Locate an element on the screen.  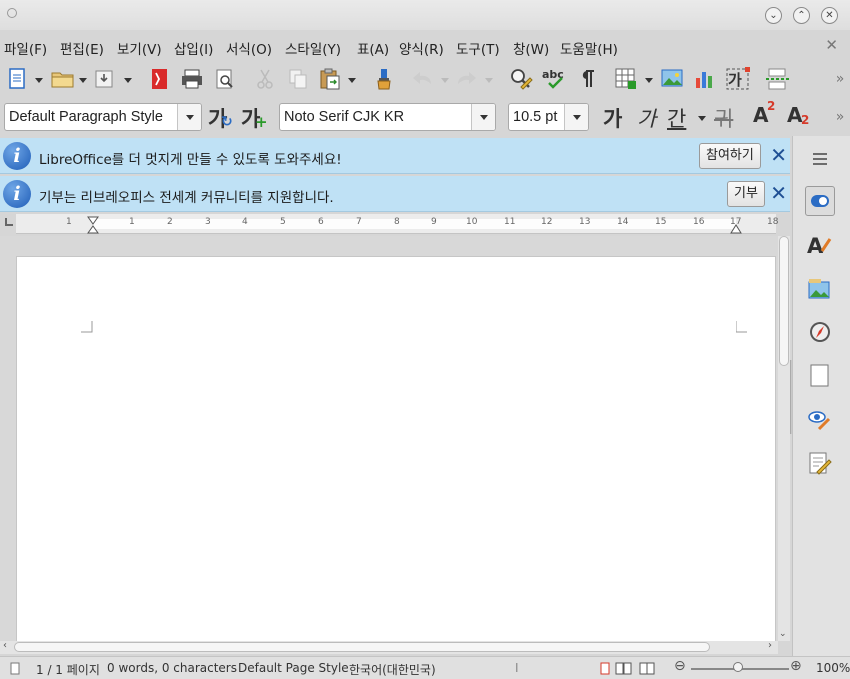
properties-icon is located at coordinates (820, 201).